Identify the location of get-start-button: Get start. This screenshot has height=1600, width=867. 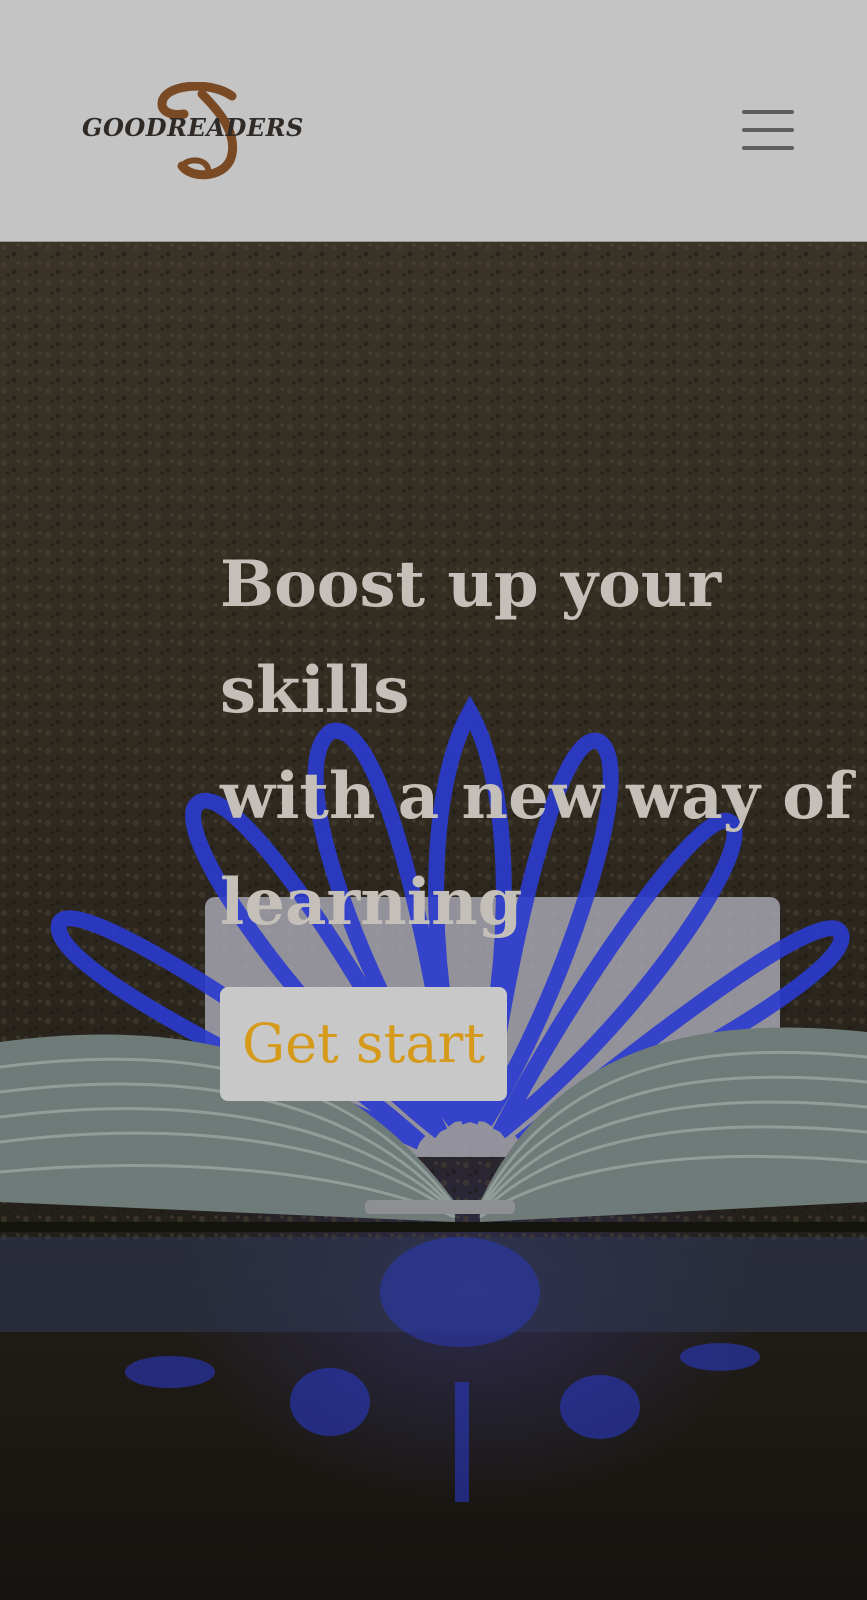
(363, 1044).